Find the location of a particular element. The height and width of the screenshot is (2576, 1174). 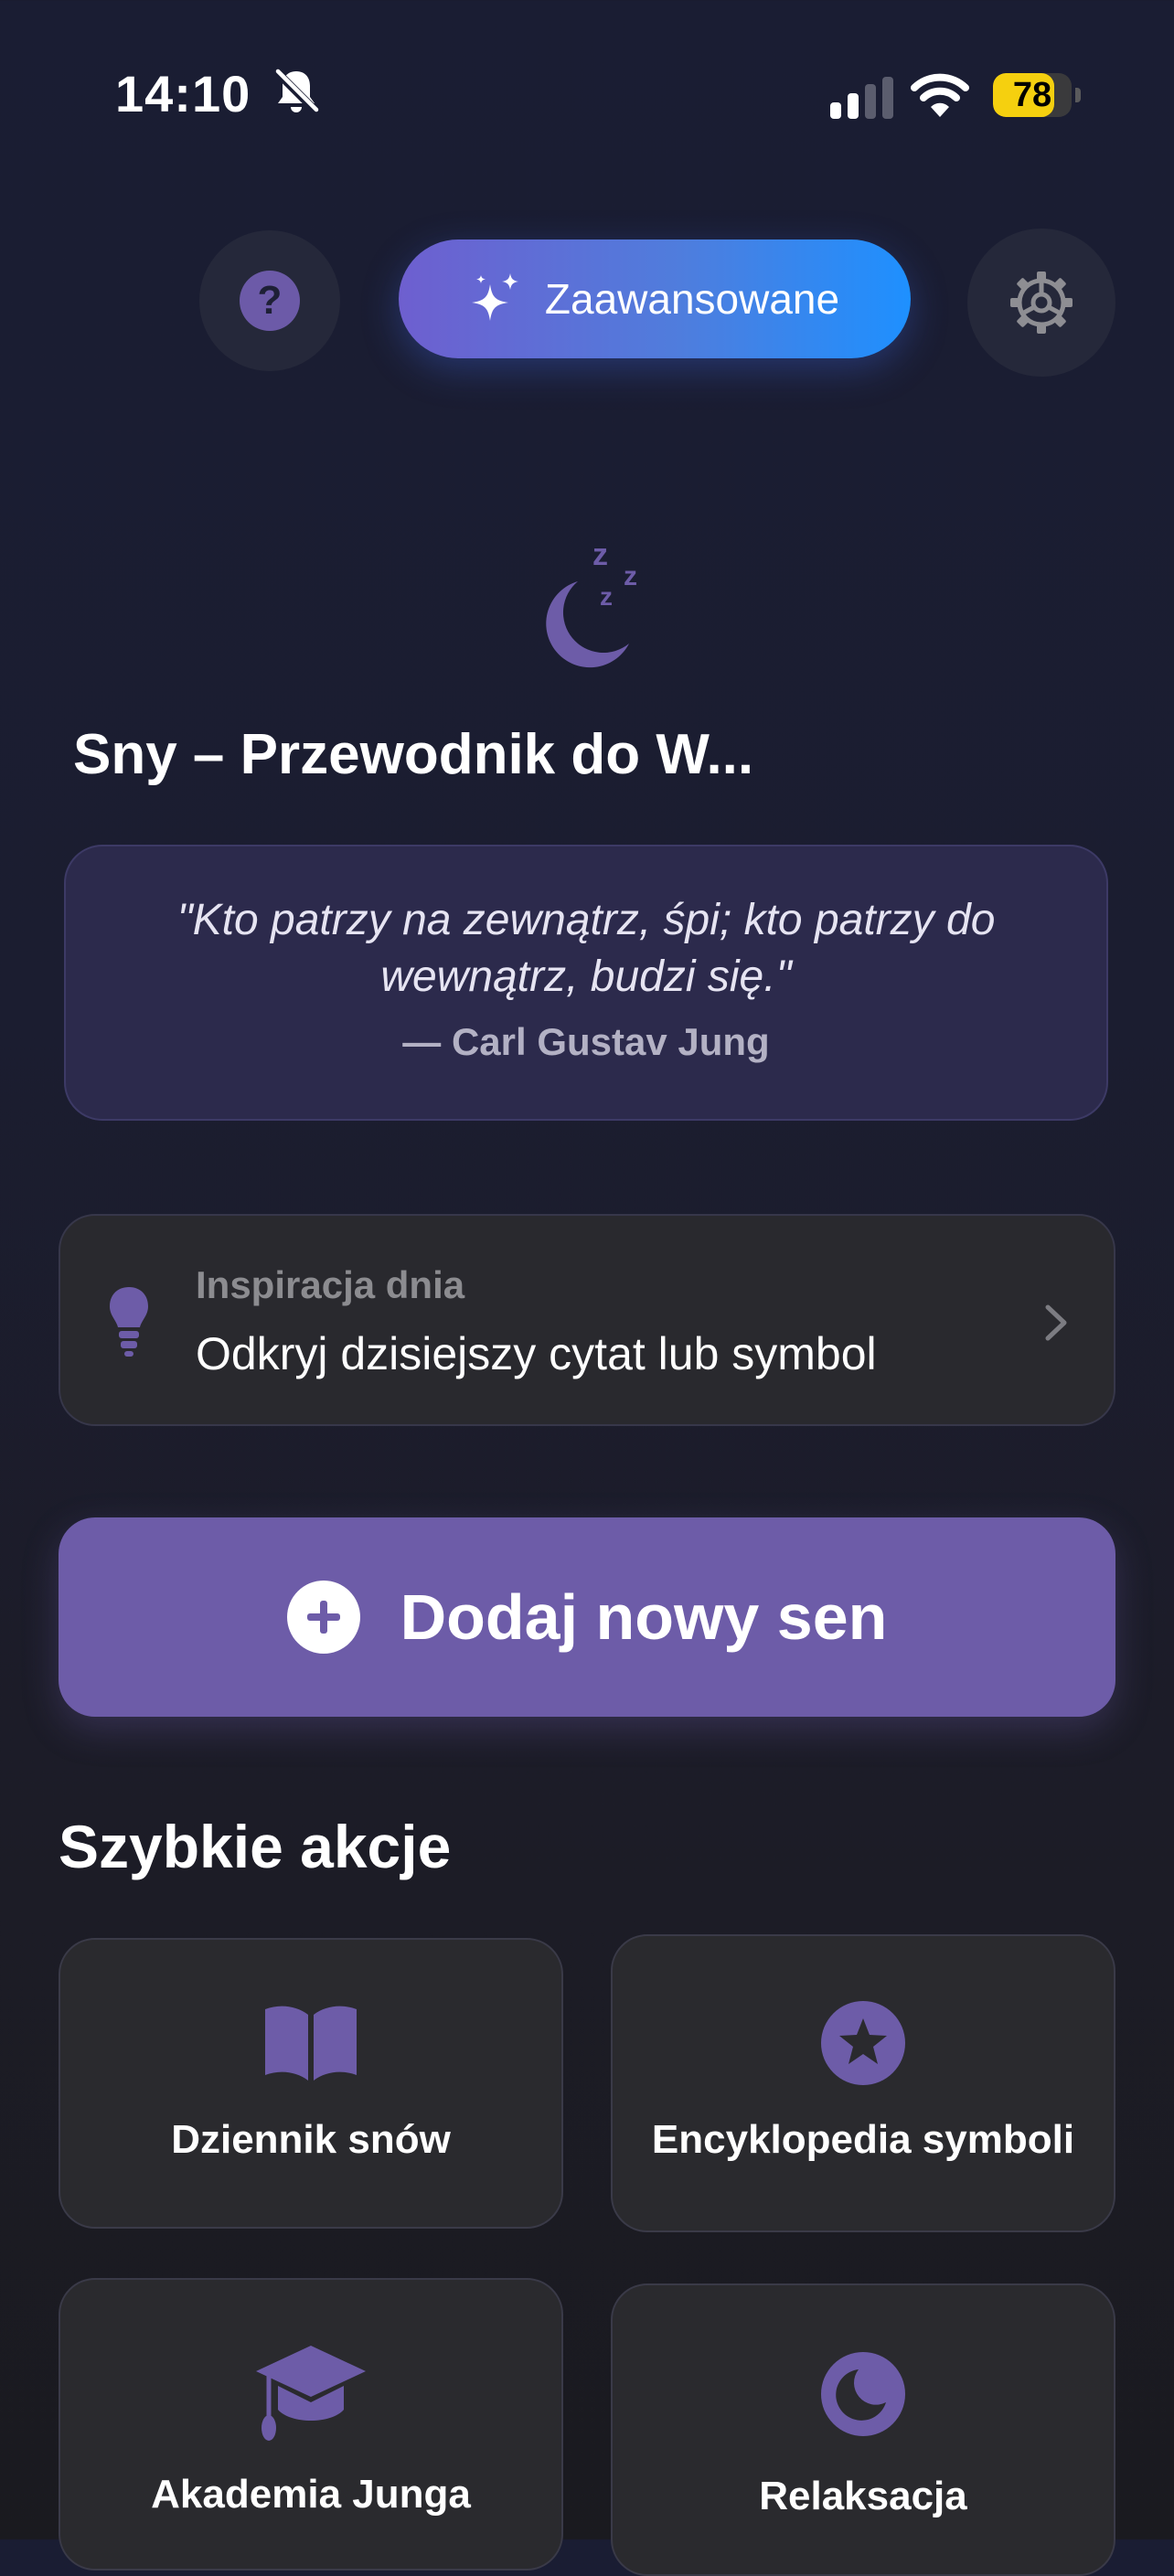

tile-jung-academy: Akademia Junga is located at coordinates (311, 2424).